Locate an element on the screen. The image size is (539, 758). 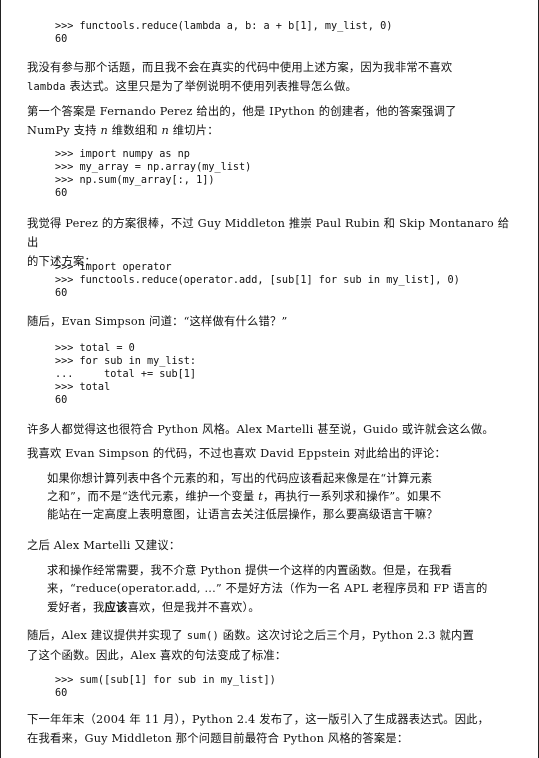
quote-line: 如果你想计算列表中各个元素的和，写出的代码应该看起来像是在“计算元素 is located at coordinates (240, 478).